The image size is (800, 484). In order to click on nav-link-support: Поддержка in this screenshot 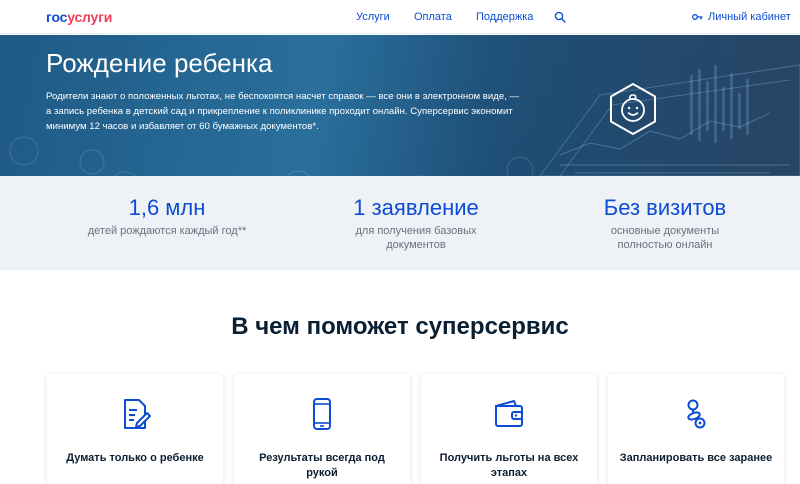, I will do `click(504, 17)`.